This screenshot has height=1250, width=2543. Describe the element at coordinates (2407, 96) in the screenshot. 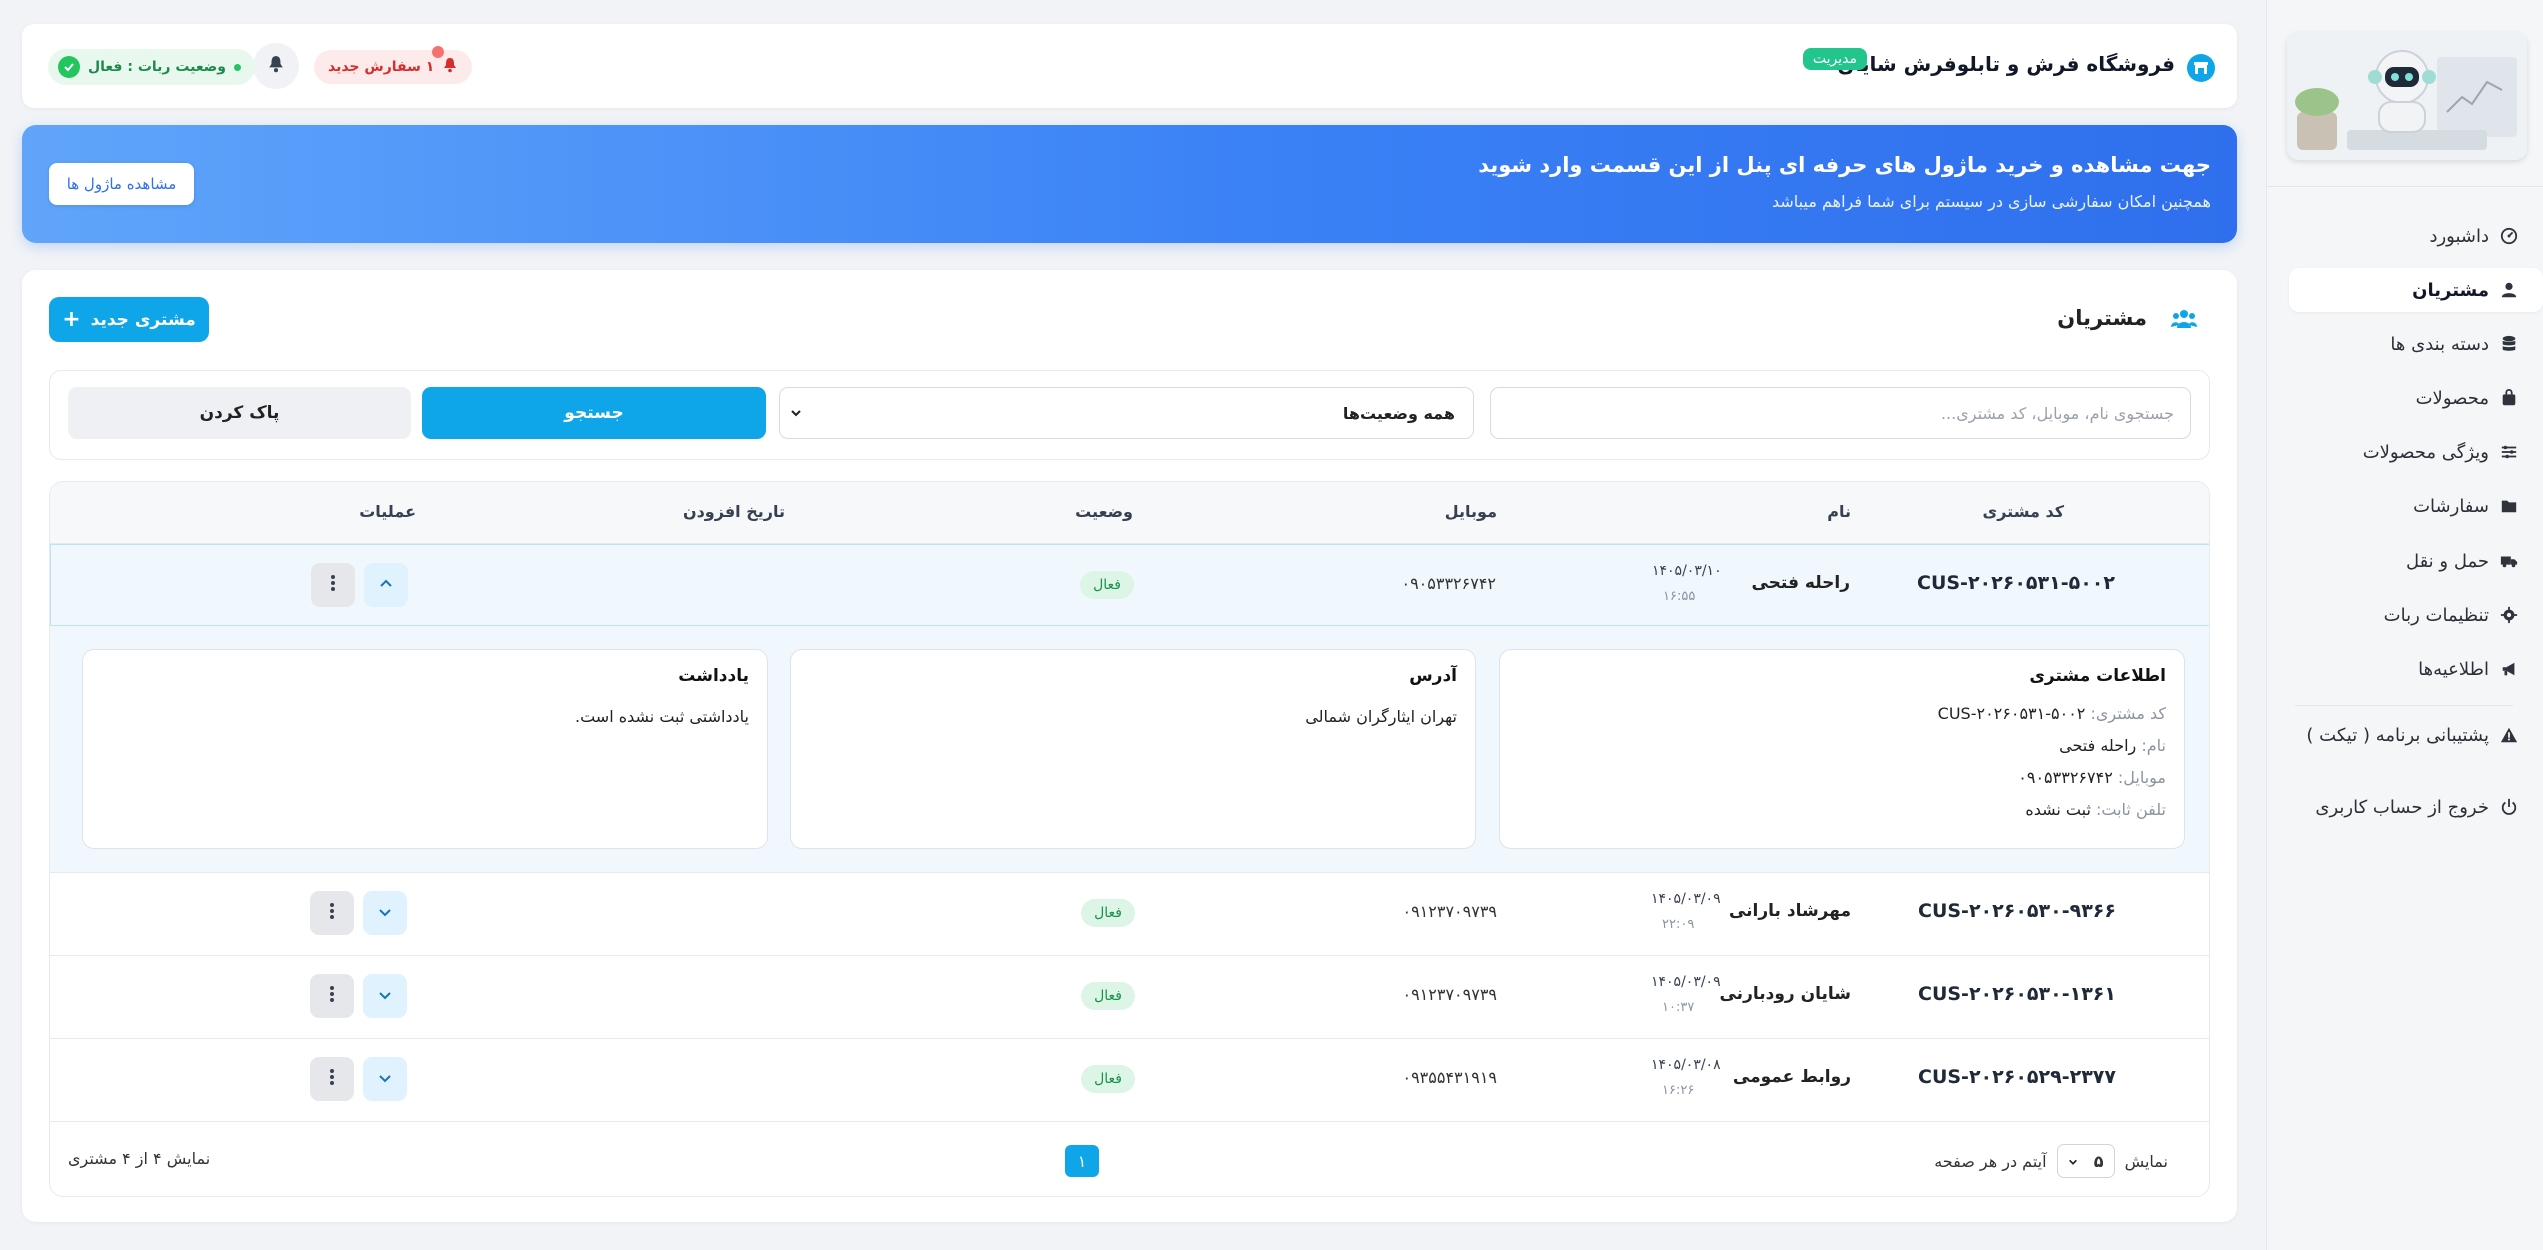

I see `robot-banner-image` at that location.